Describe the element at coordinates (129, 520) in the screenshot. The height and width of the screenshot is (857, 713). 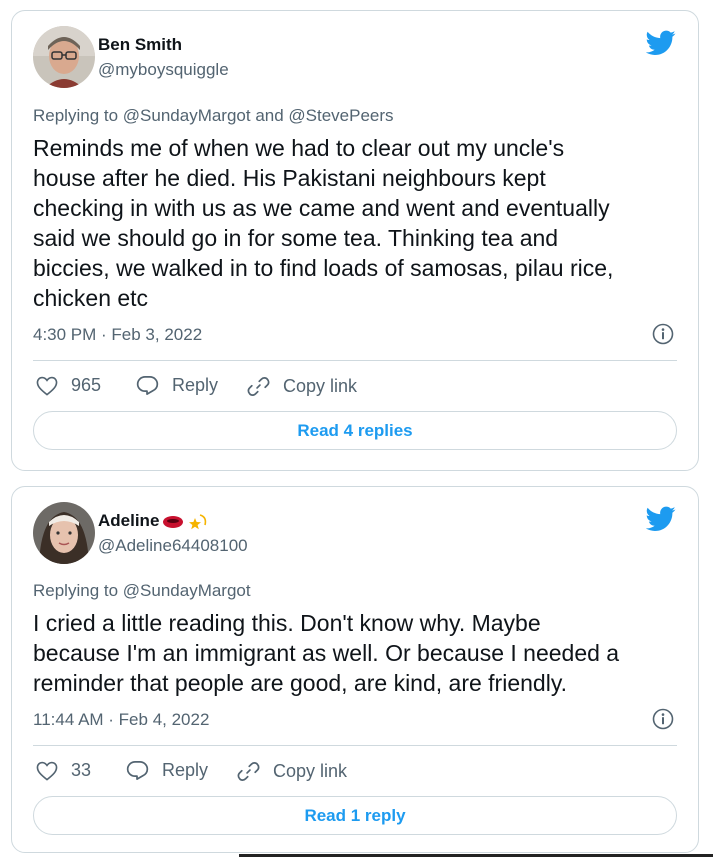
I see `display-name-text: Adeline` at that location.